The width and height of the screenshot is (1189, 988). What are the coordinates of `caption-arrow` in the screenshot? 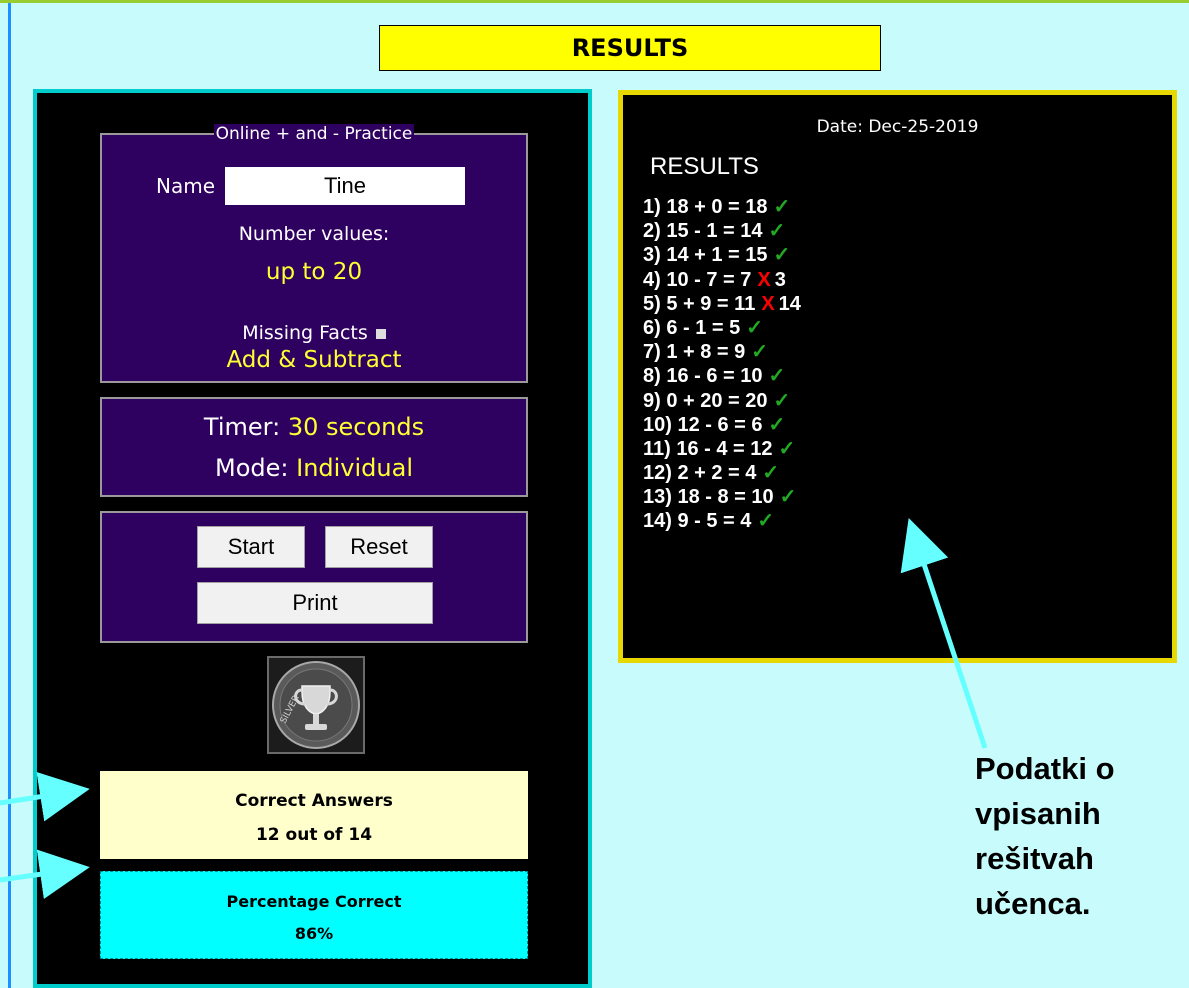 It's located at (944, 633).